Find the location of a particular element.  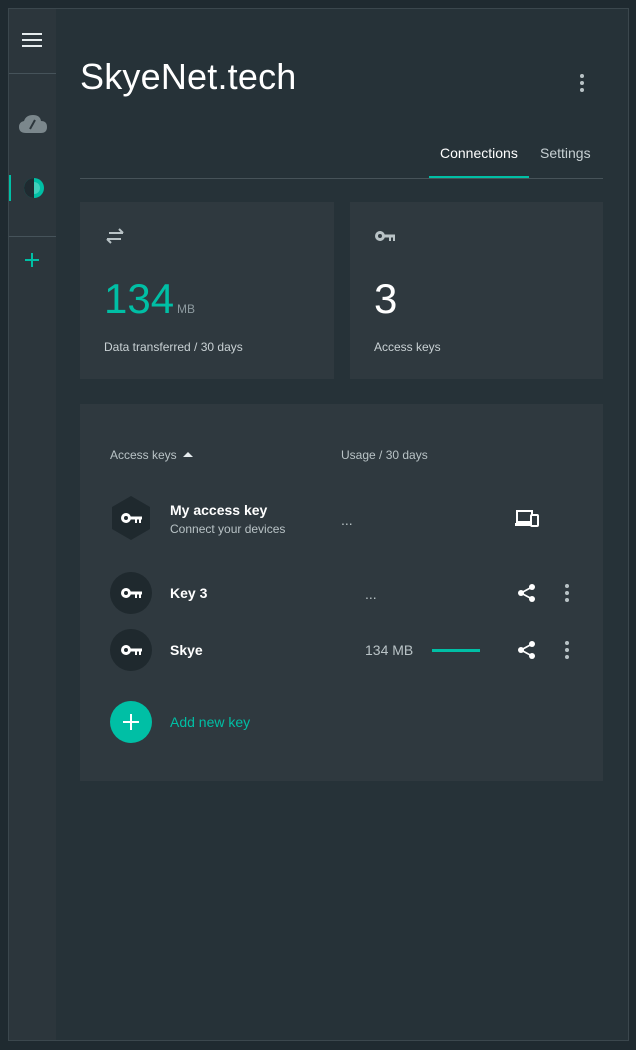

add-key-label: Add new key is located at coordinates (210, 722).